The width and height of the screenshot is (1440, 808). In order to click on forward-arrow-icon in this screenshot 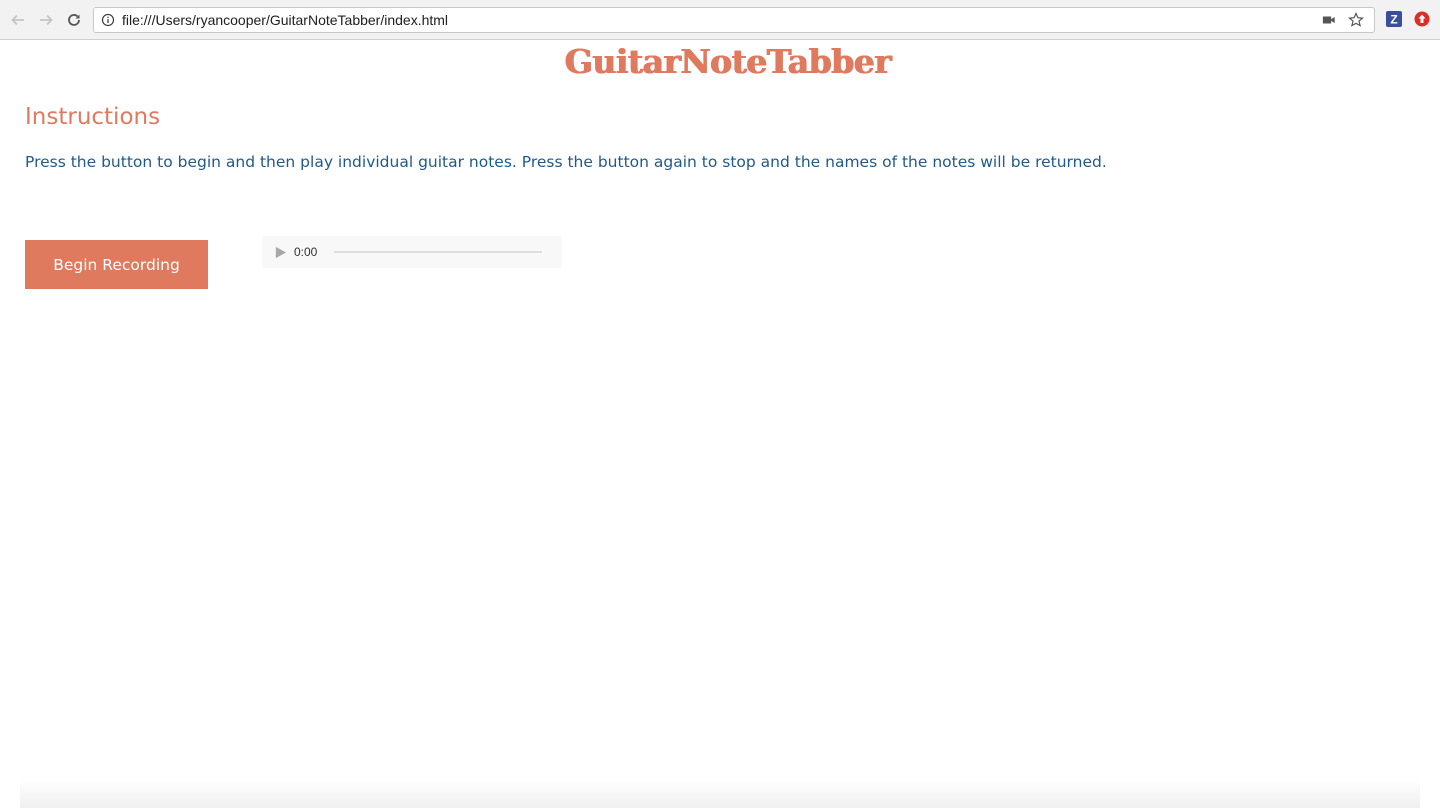, I will do `click(46, 20)`.